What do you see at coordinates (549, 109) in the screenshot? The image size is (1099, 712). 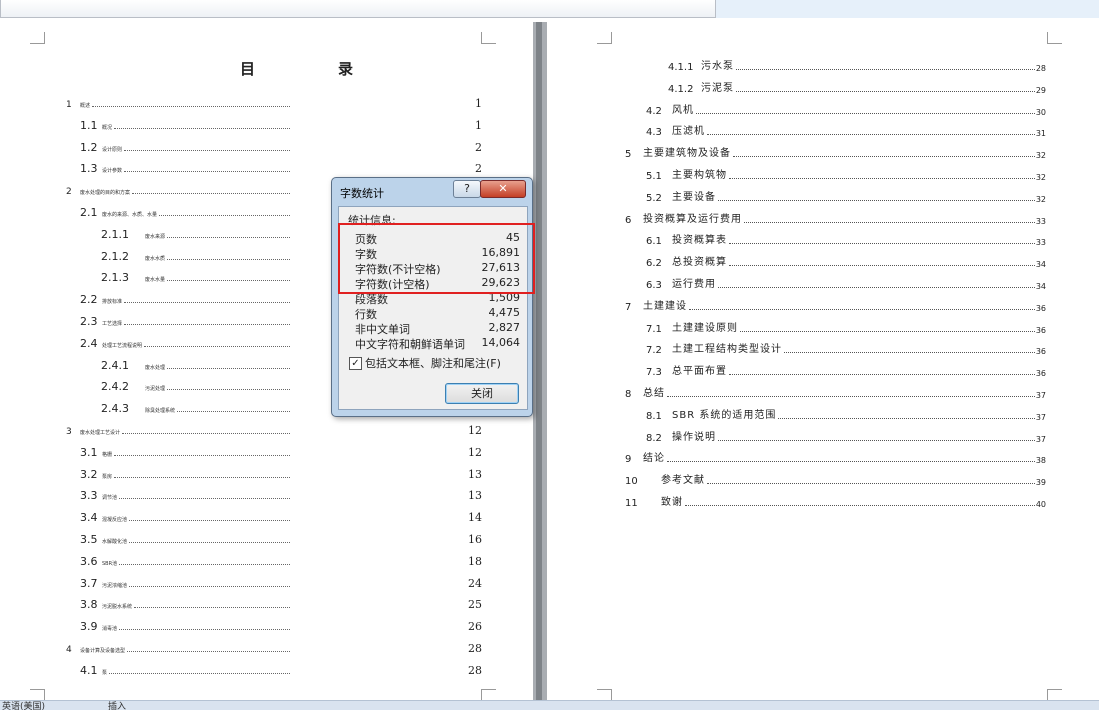 I see `toc-entry: 4.2 风机 30` at bounding box center [549, 109].